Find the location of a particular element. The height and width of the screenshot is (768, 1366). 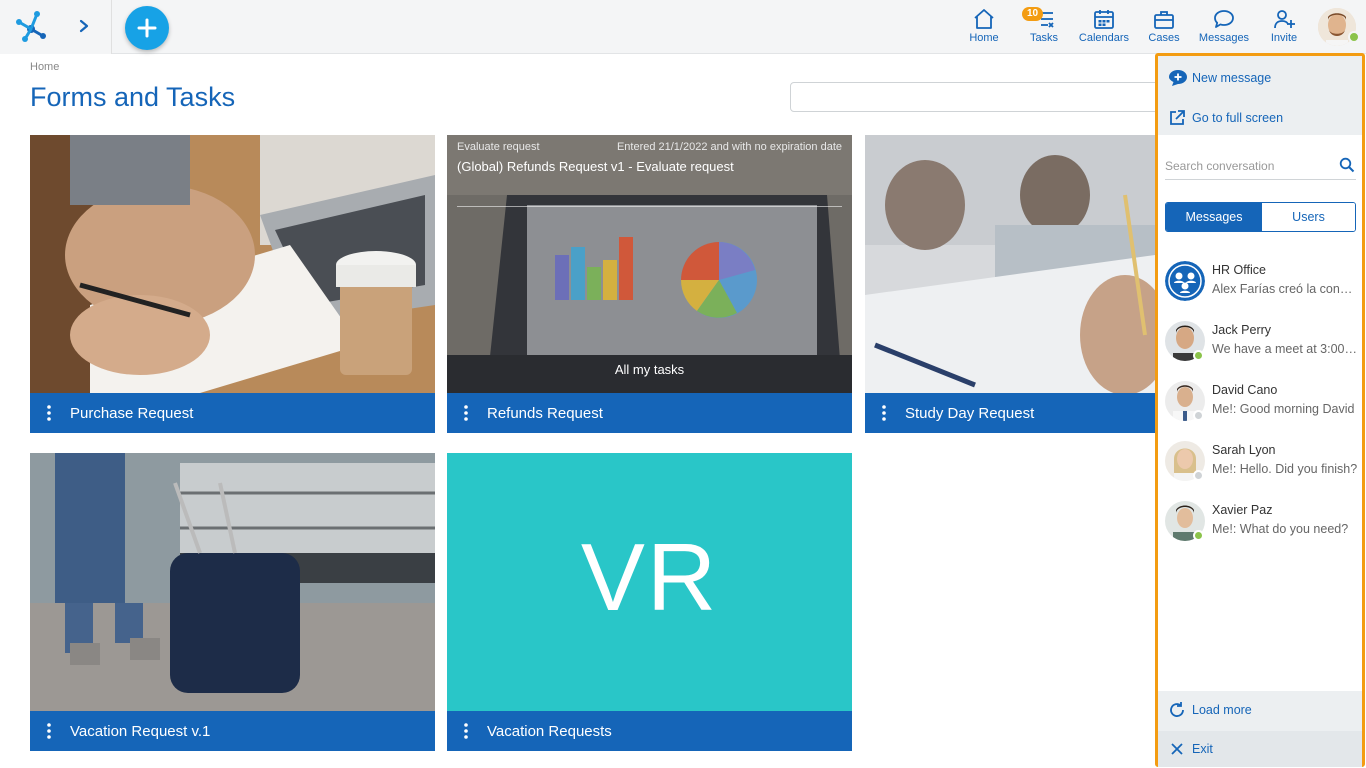

load-more-label: Load more is located at coordinates (1222, 710).